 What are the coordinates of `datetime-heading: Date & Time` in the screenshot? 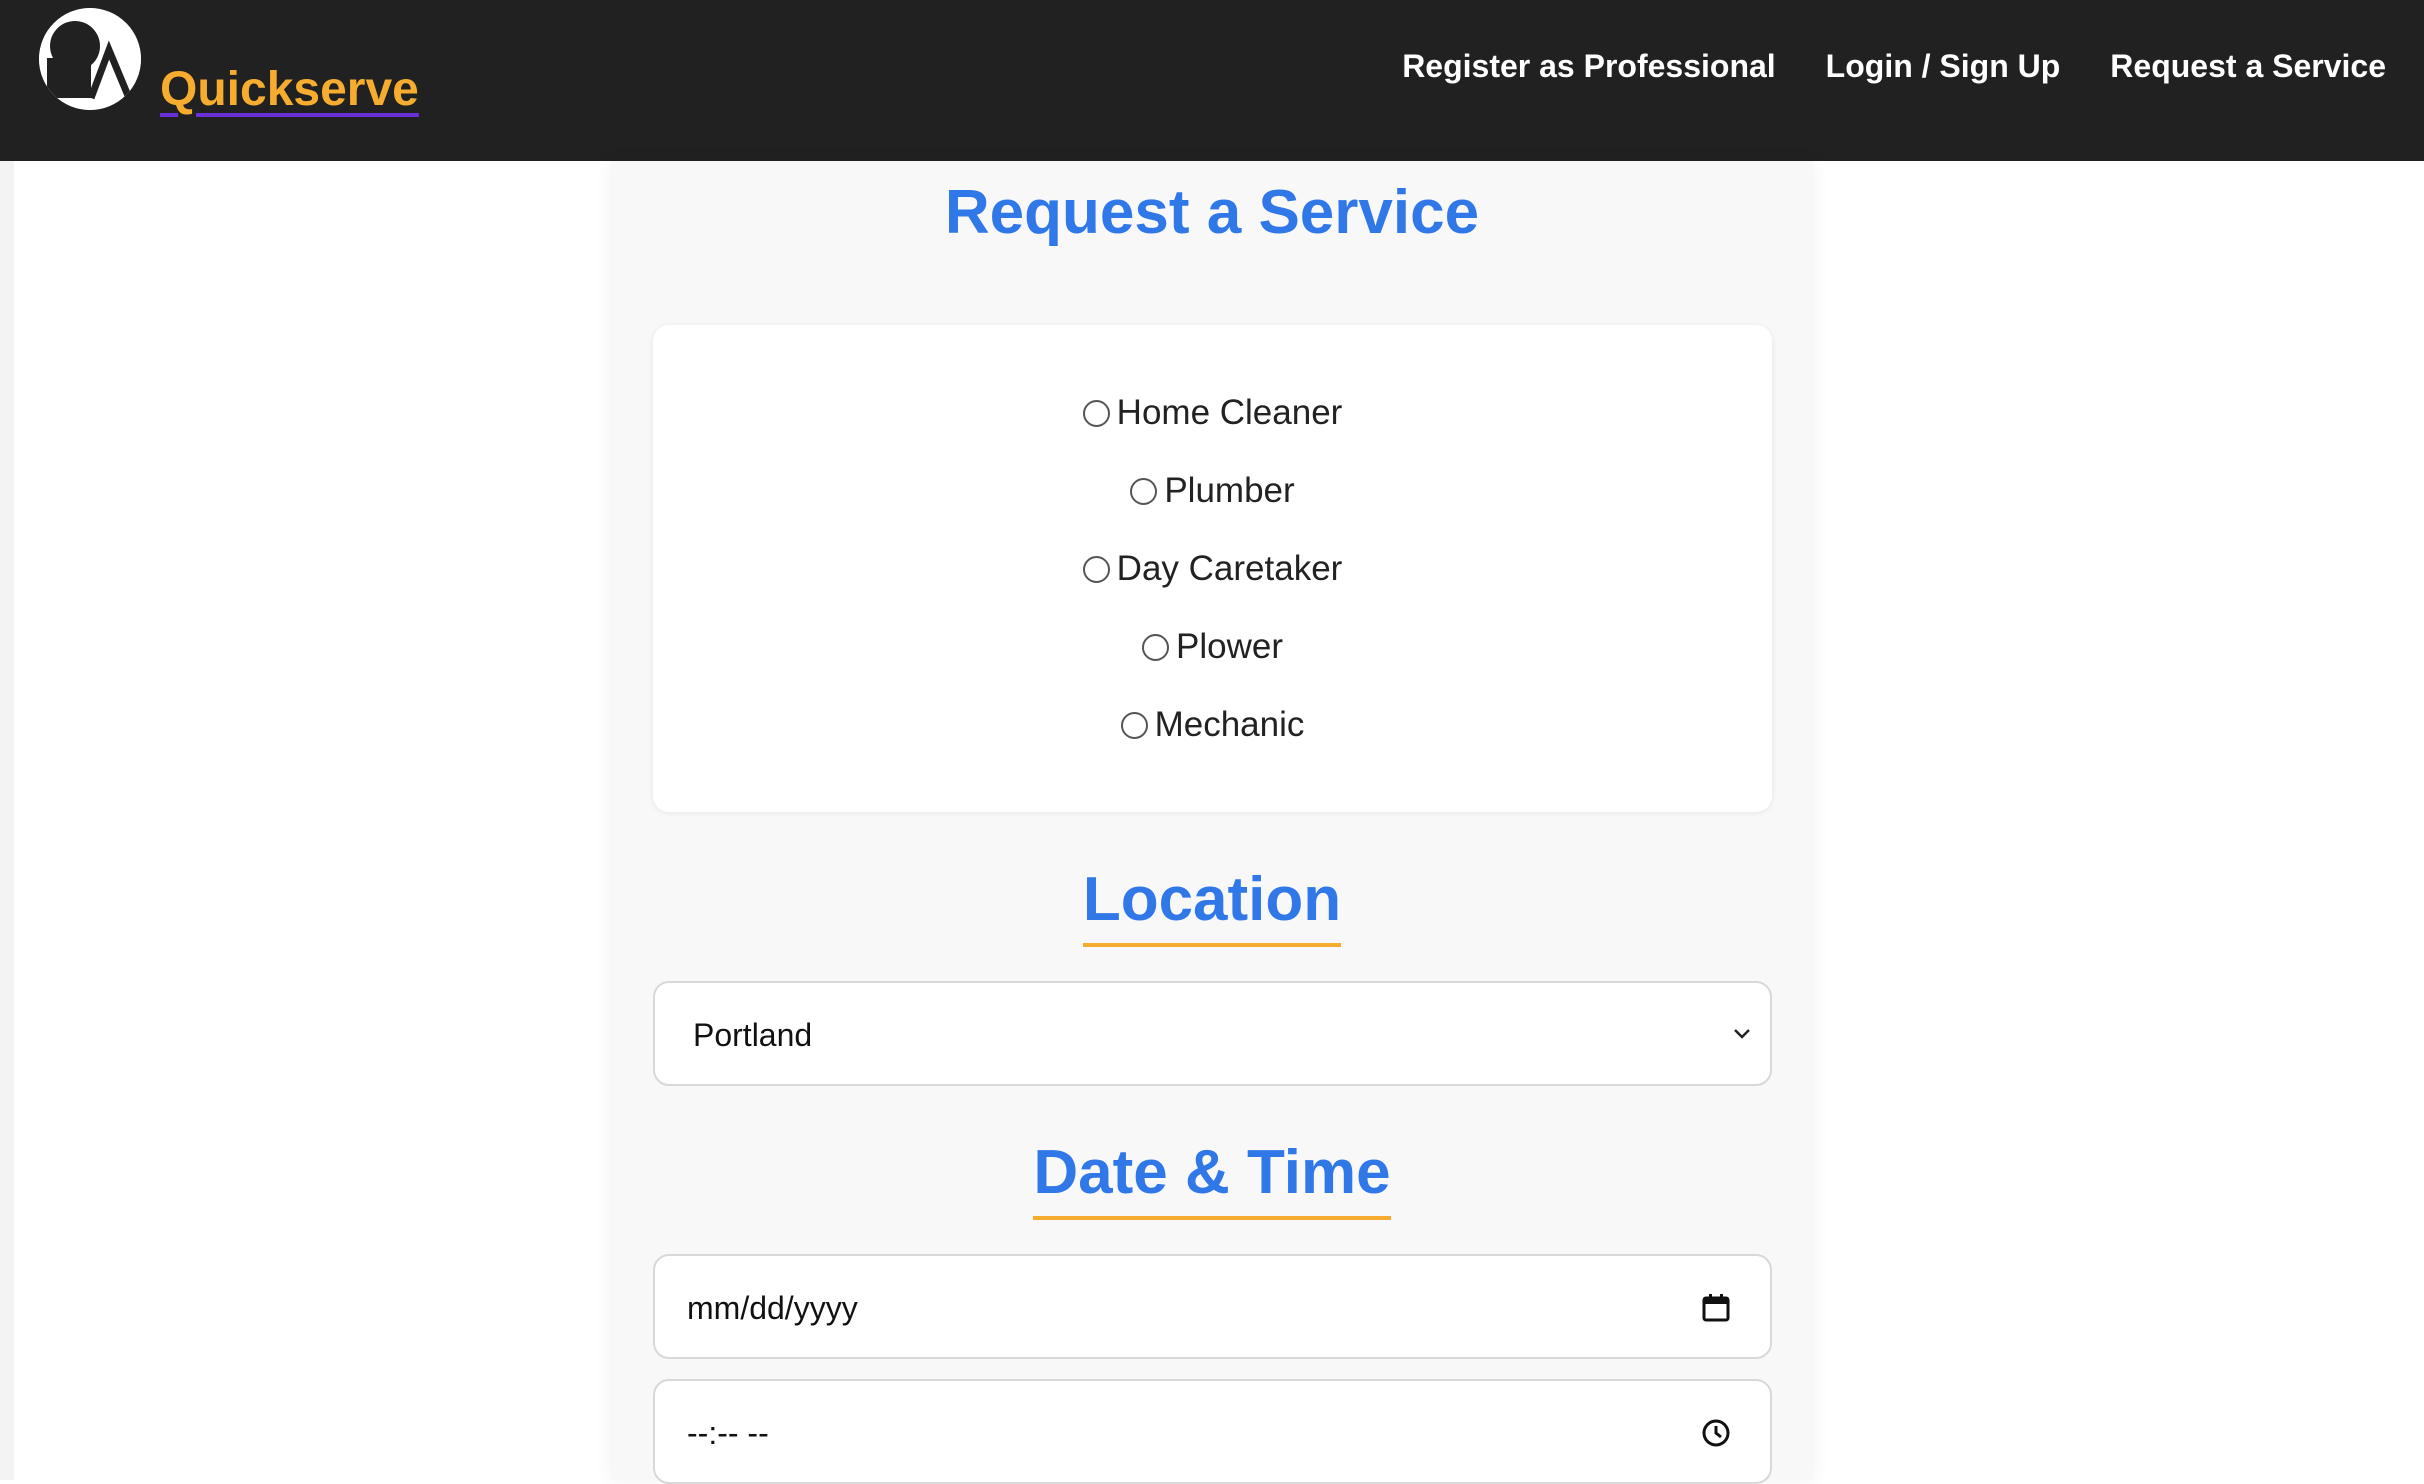 It's located at (1212, 1178).